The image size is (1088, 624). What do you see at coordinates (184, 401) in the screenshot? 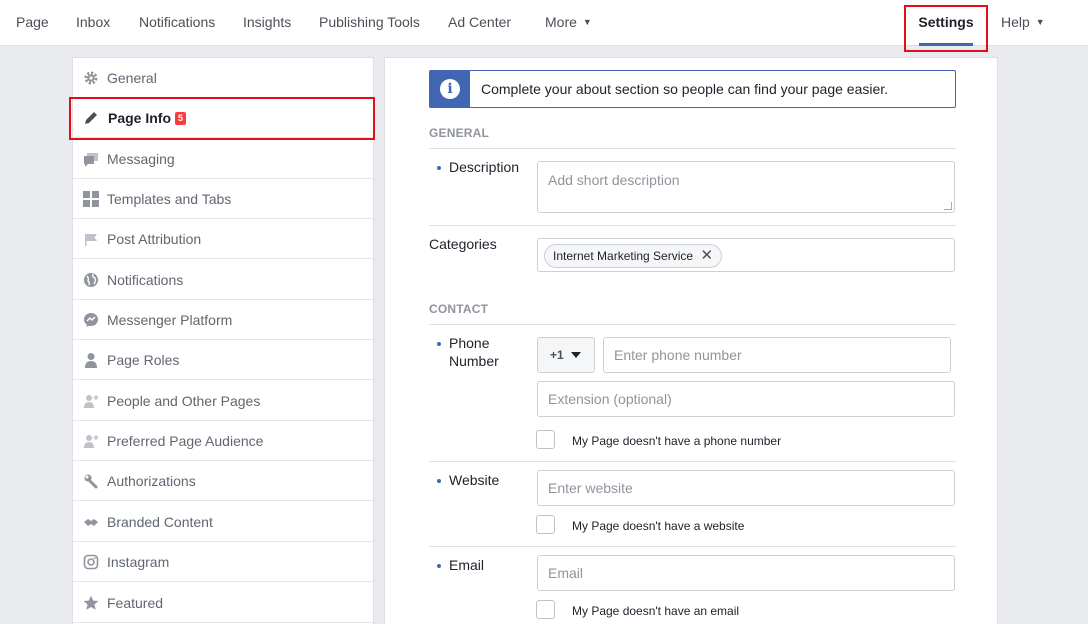
I see `sidebar-item-label: People and Other Pages` at bounding box center [184, 401].